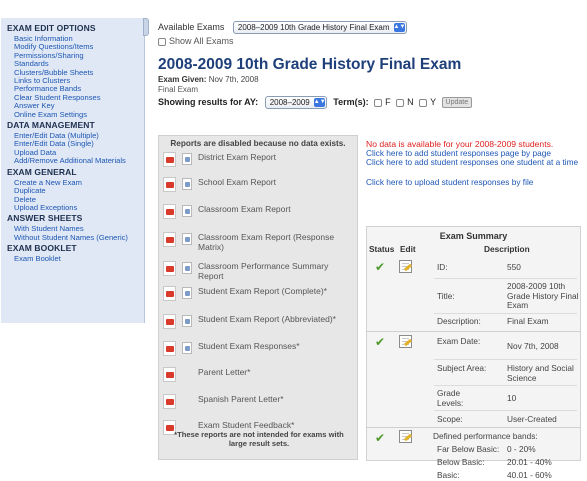  Describe the element at coordinates (388, 101) in the screenshot. I see `term-f-label: F` at that location.